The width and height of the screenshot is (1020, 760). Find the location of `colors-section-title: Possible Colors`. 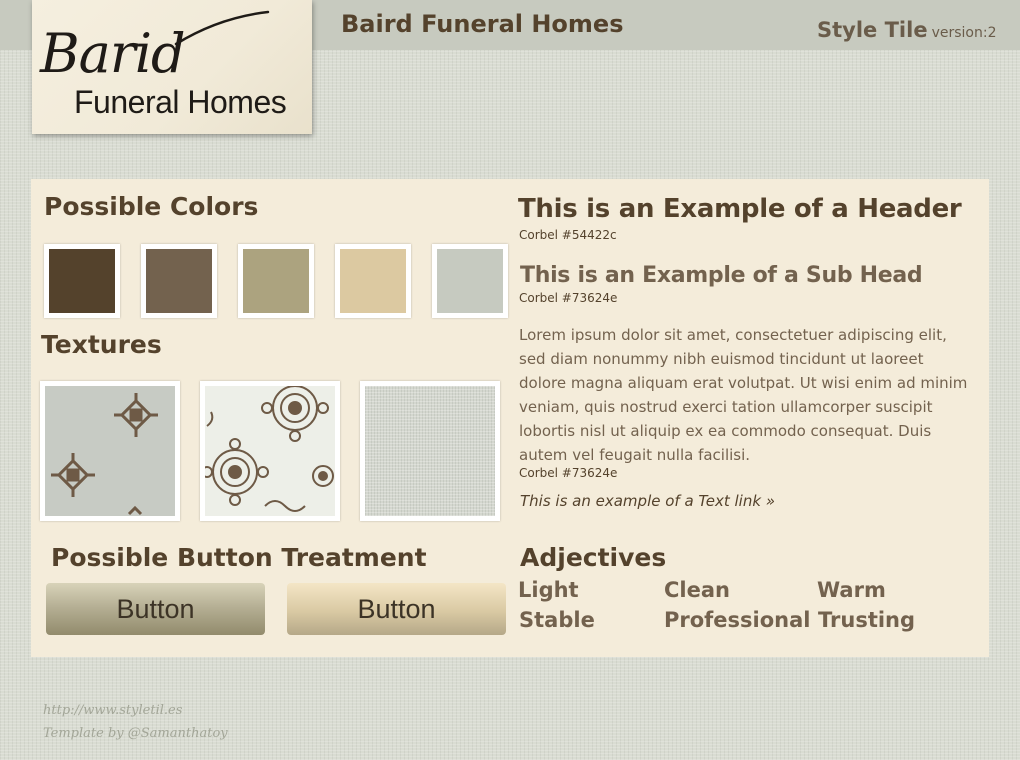

colors-section-title: Possible Colors is located at coordinates (151, 206).